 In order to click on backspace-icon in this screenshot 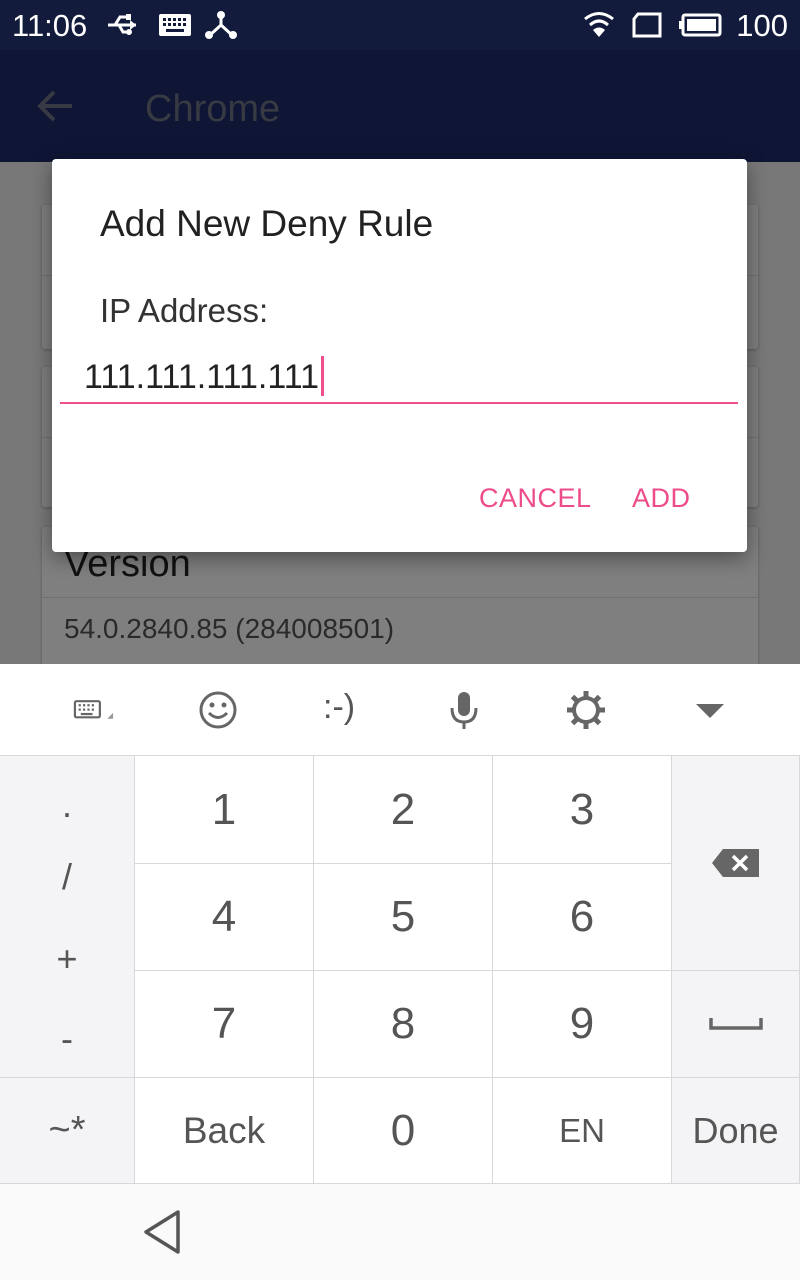, I will do `click(735, 863)`.